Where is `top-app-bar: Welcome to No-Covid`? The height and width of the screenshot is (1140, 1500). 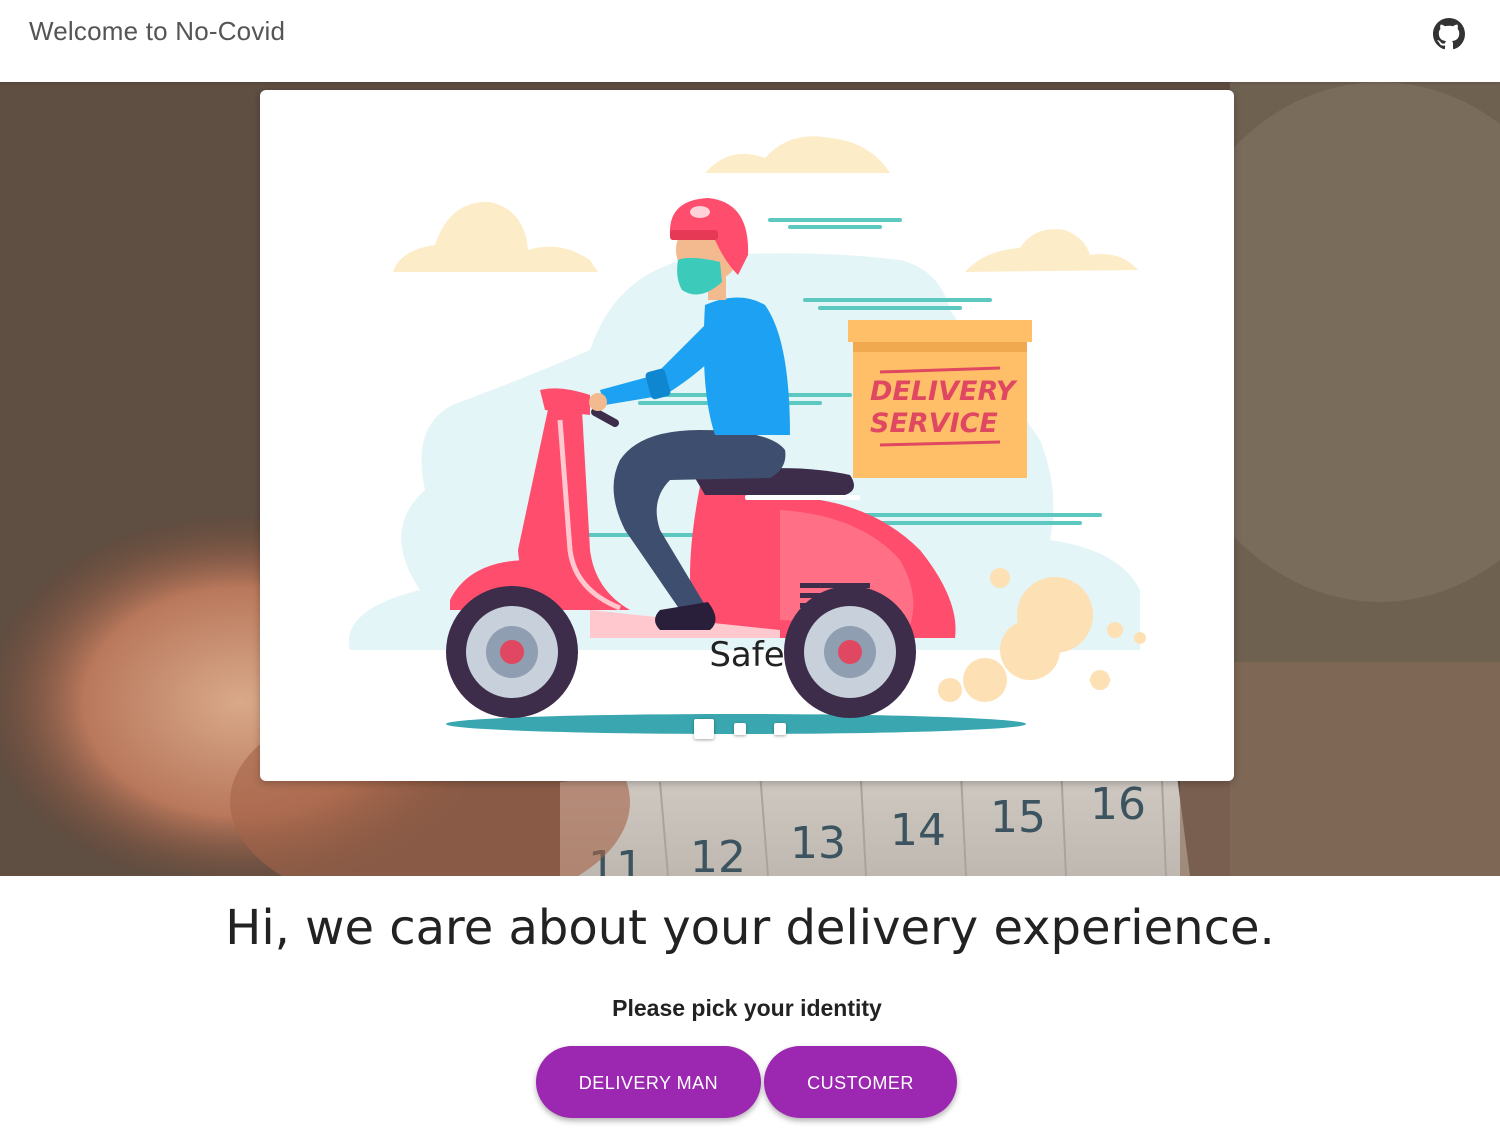
top-app-bar: Welcome to No-Covid is located at coordinates (750, 41).